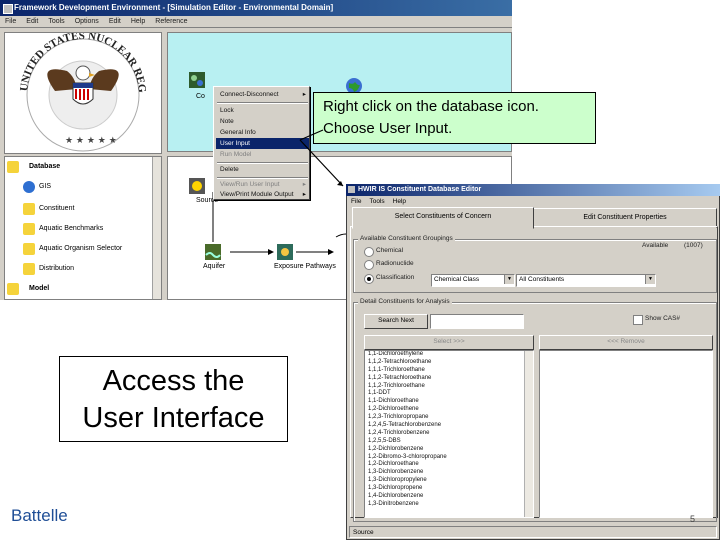  Describe the element at coordinates (477, 321) in the screenshot. I see `search-input` at that location.